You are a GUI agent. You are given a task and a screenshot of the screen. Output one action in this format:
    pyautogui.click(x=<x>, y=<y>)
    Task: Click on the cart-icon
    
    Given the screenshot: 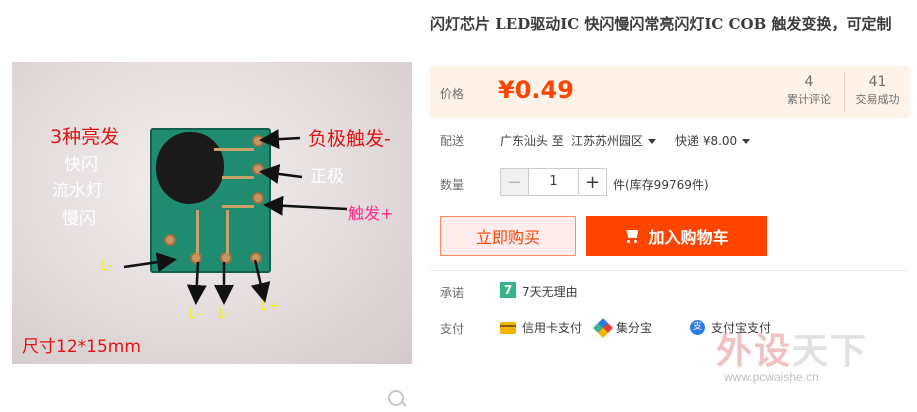 What is the action you would take?
    pyautogui.click(x=632, y=236)
    